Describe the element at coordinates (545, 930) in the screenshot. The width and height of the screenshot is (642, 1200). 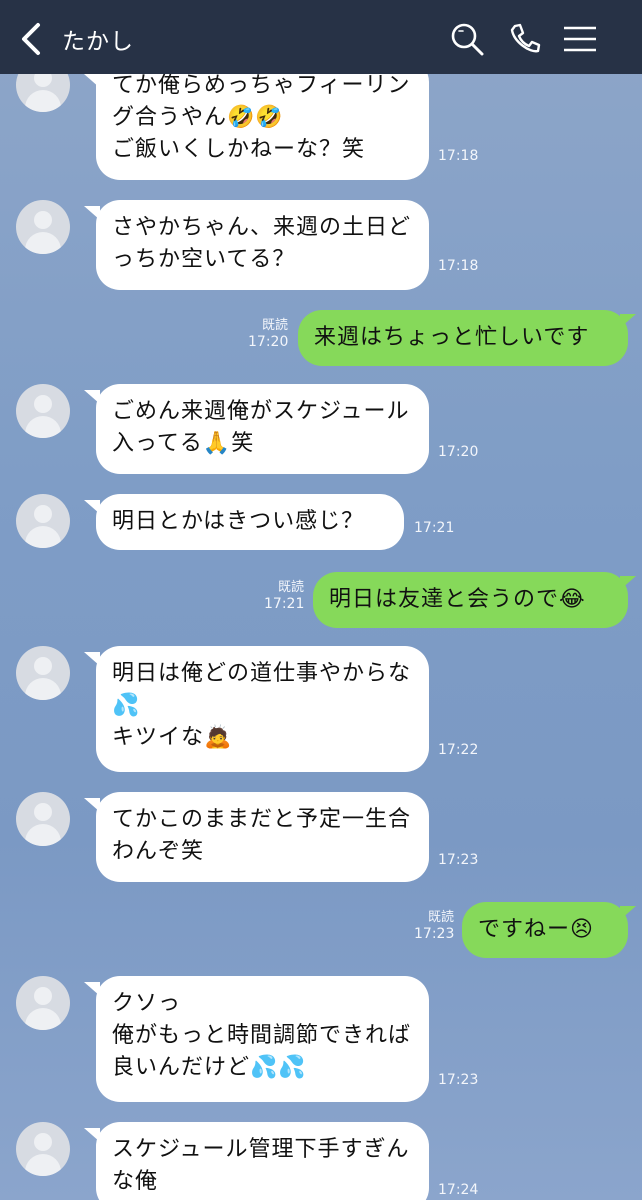
I see `message-bubble: ですねー😣` at that location.